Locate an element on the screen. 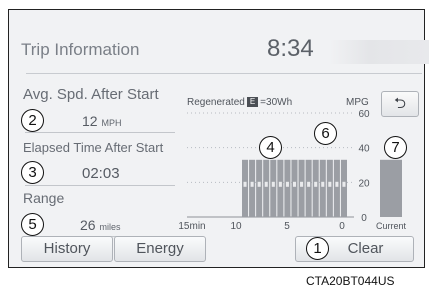 The height and width of the screenshot is (290, 433). current-label: Current is located at coordinates (391, 226).